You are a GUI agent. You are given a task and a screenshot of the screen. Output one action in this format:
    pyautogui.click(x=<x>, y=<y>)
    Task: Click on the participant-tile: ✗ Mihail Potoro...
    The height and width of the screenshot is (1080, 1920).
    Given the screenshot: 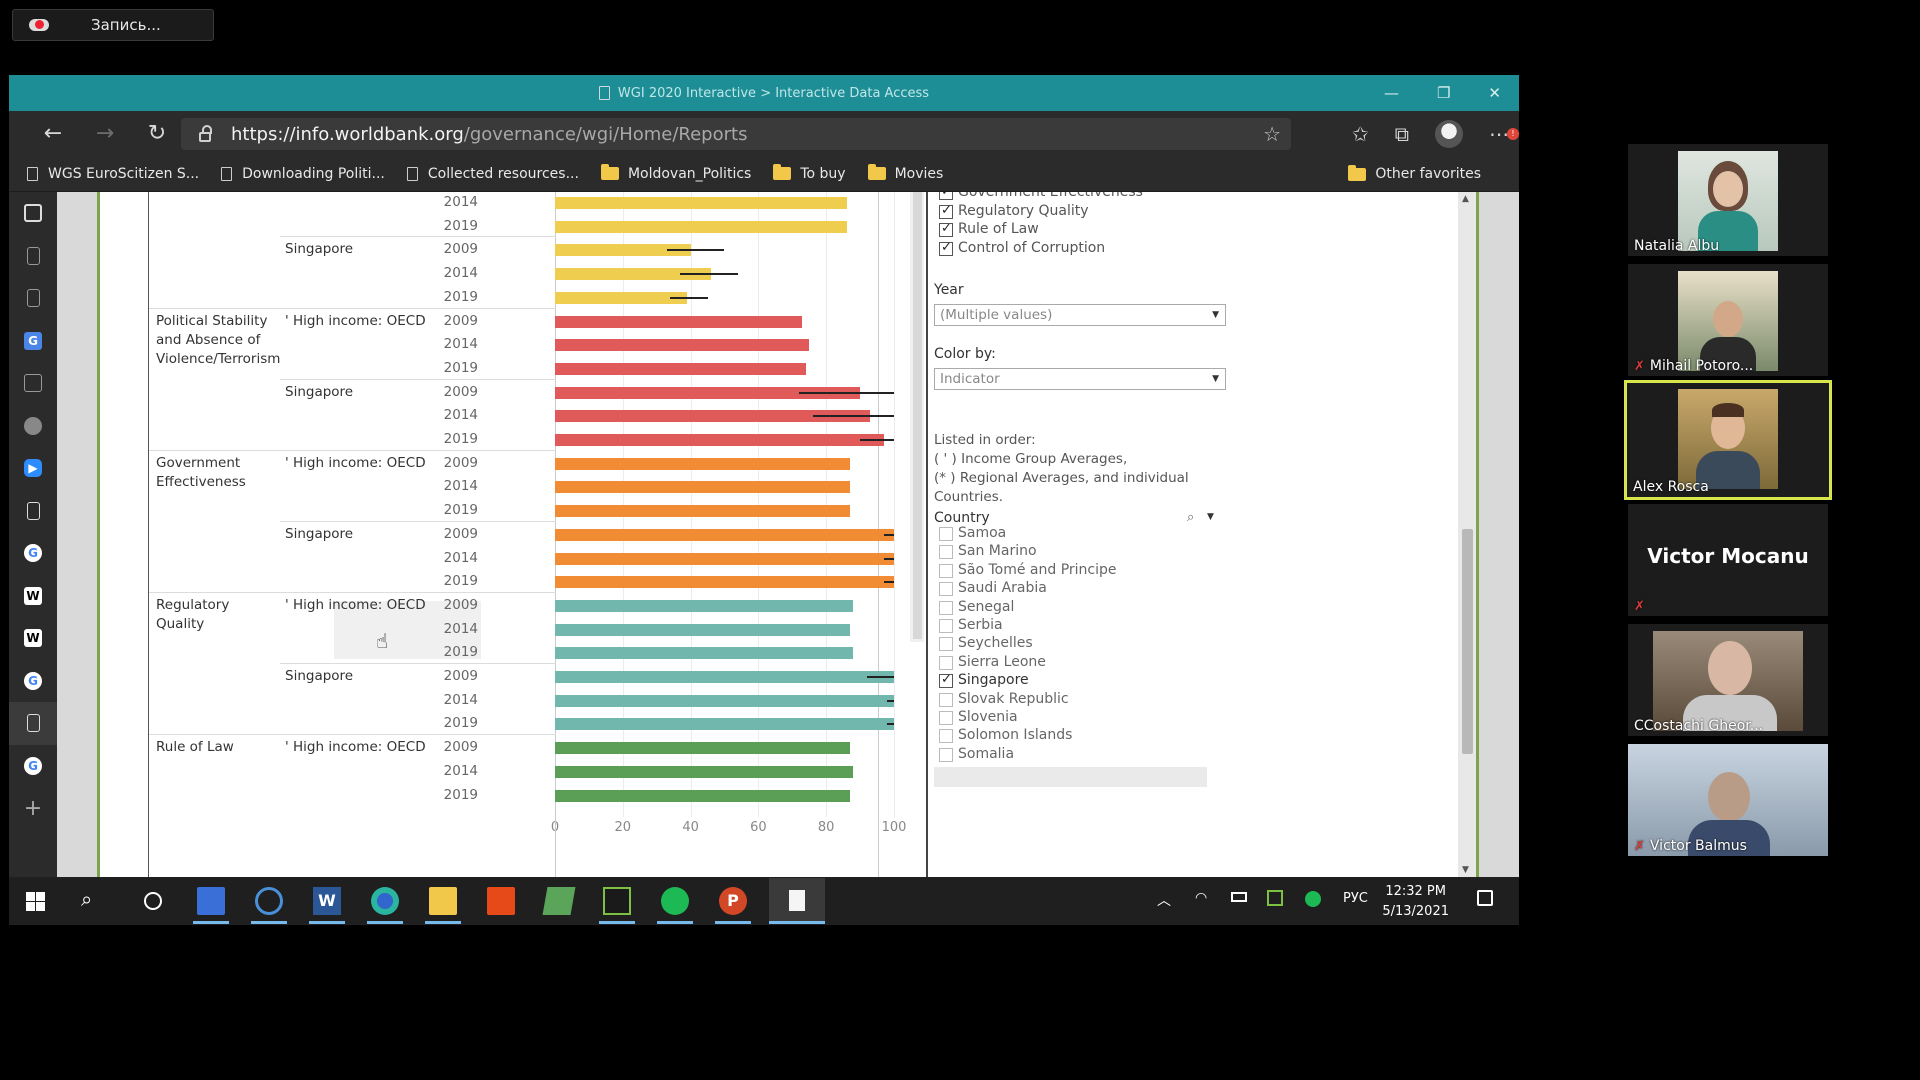 What is the action you would take?
    pyautogui.click(x=1728, y=320)
    